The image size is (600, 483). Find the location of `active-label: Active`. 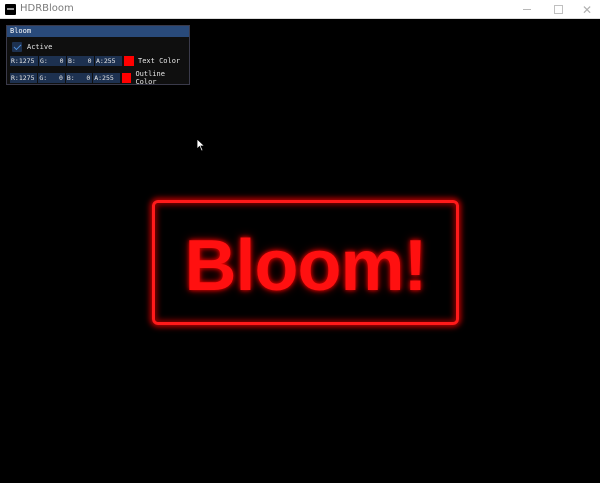

active-label: Active is located at coordinates (40, 47).